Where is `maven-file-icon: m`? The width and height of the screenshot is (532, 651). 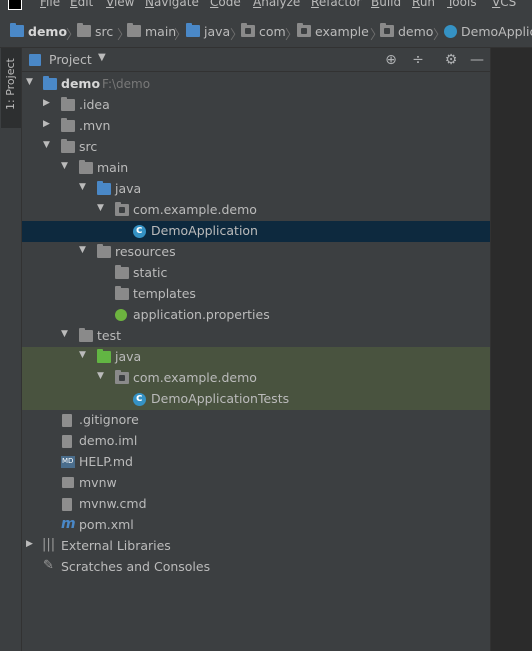
maven-file-icon: m is located at coordinates (68, 524).